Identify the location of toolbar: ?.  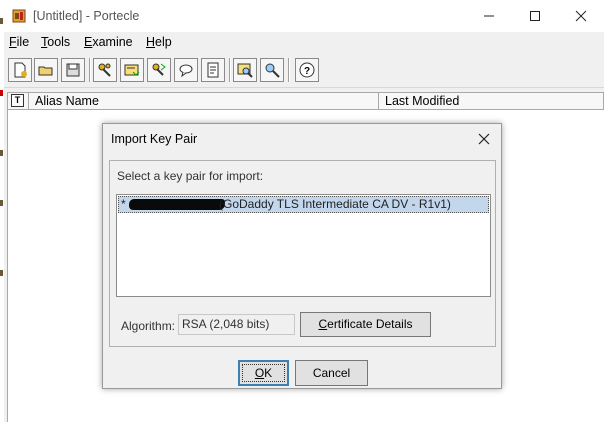
(304, 71).